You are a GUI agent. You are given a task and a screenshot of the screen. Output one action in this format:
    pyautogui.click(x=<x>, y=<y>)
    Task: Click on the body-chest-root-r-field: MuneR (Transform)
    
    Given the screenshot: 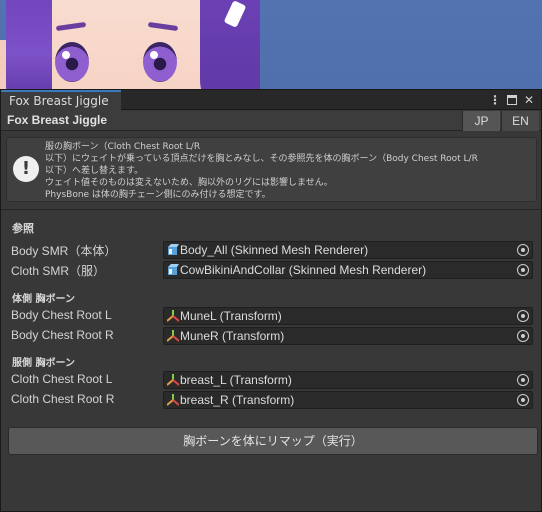 What is the action you would take?
    pyautogui.click(x=348, y=336)
    